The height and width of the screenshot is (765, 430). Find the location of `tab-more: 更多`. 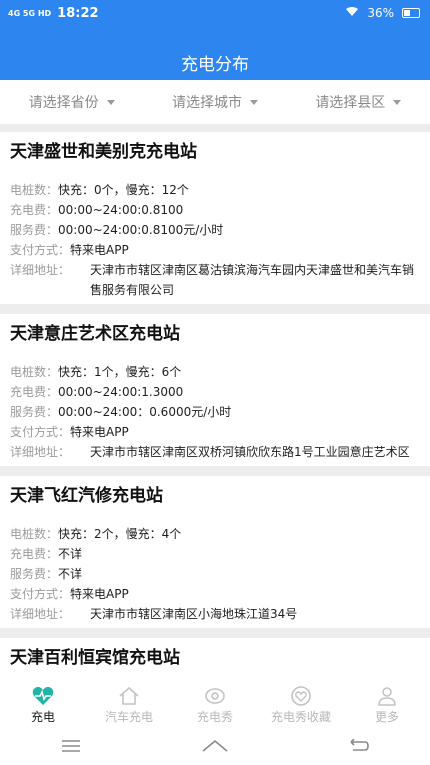

tab-more: 更多 is located at coordinates (387, 704).